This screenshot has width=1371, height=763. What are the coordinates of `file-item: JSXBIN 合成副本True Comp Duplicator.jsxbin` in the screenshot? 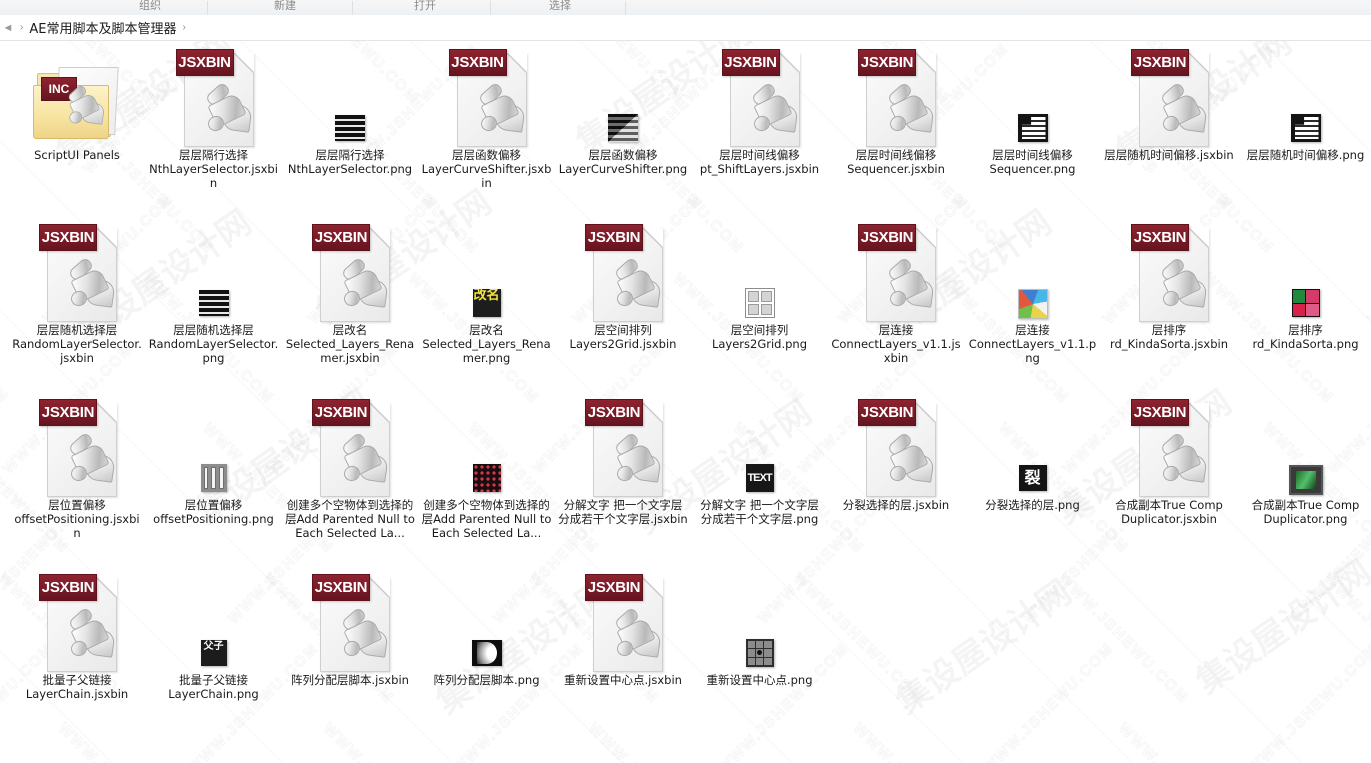 It's located at (1169, 460).